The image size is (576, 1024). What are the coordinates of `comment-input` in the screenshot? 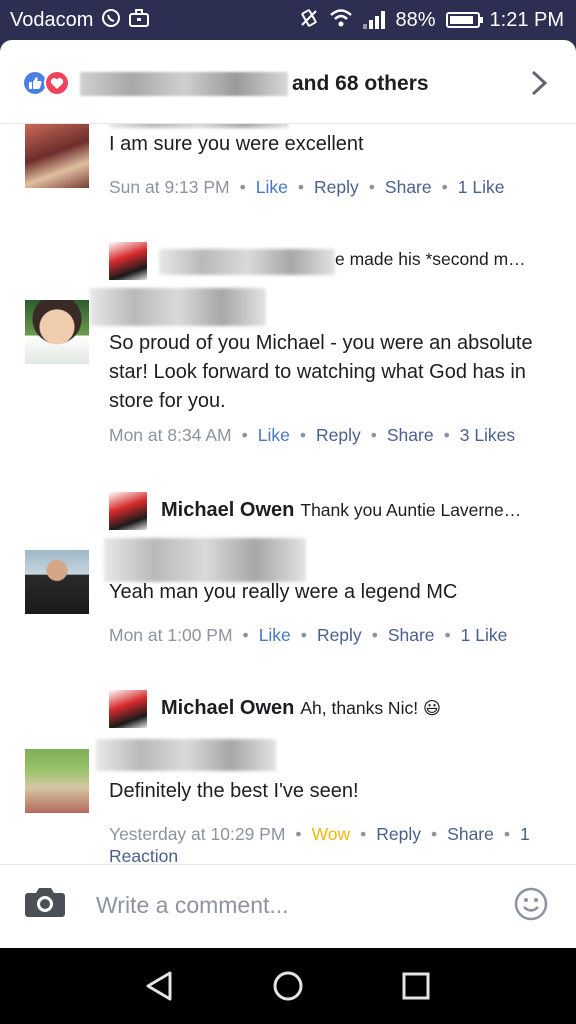 It's located at (296, 905).